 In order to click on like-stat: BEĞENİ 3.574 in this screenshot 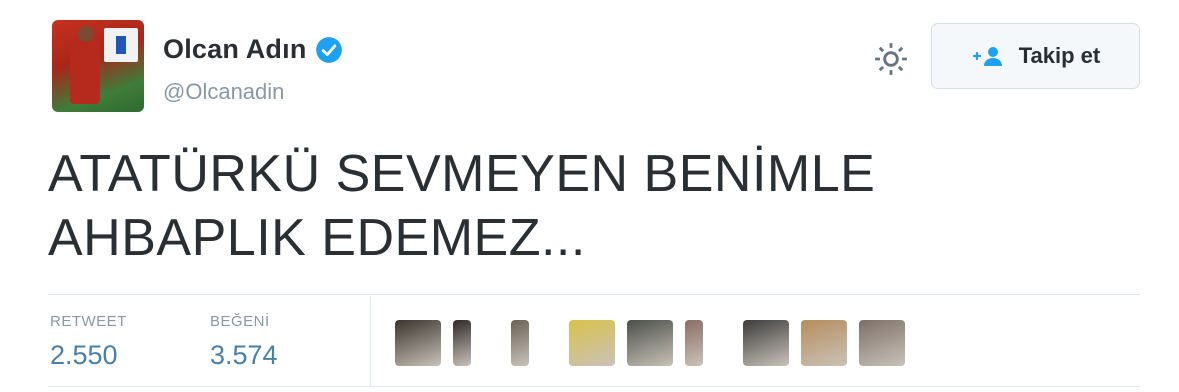, I will do `click(244, 342)`.